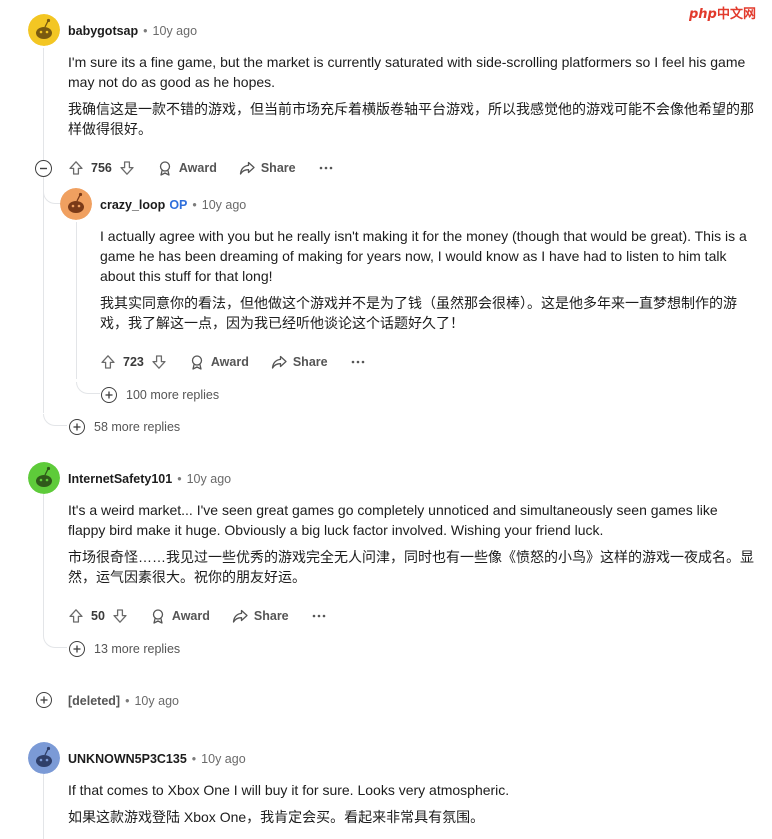 The image size is (772, 839). I want to click on avatar-babygotsap, so click(44, 30).